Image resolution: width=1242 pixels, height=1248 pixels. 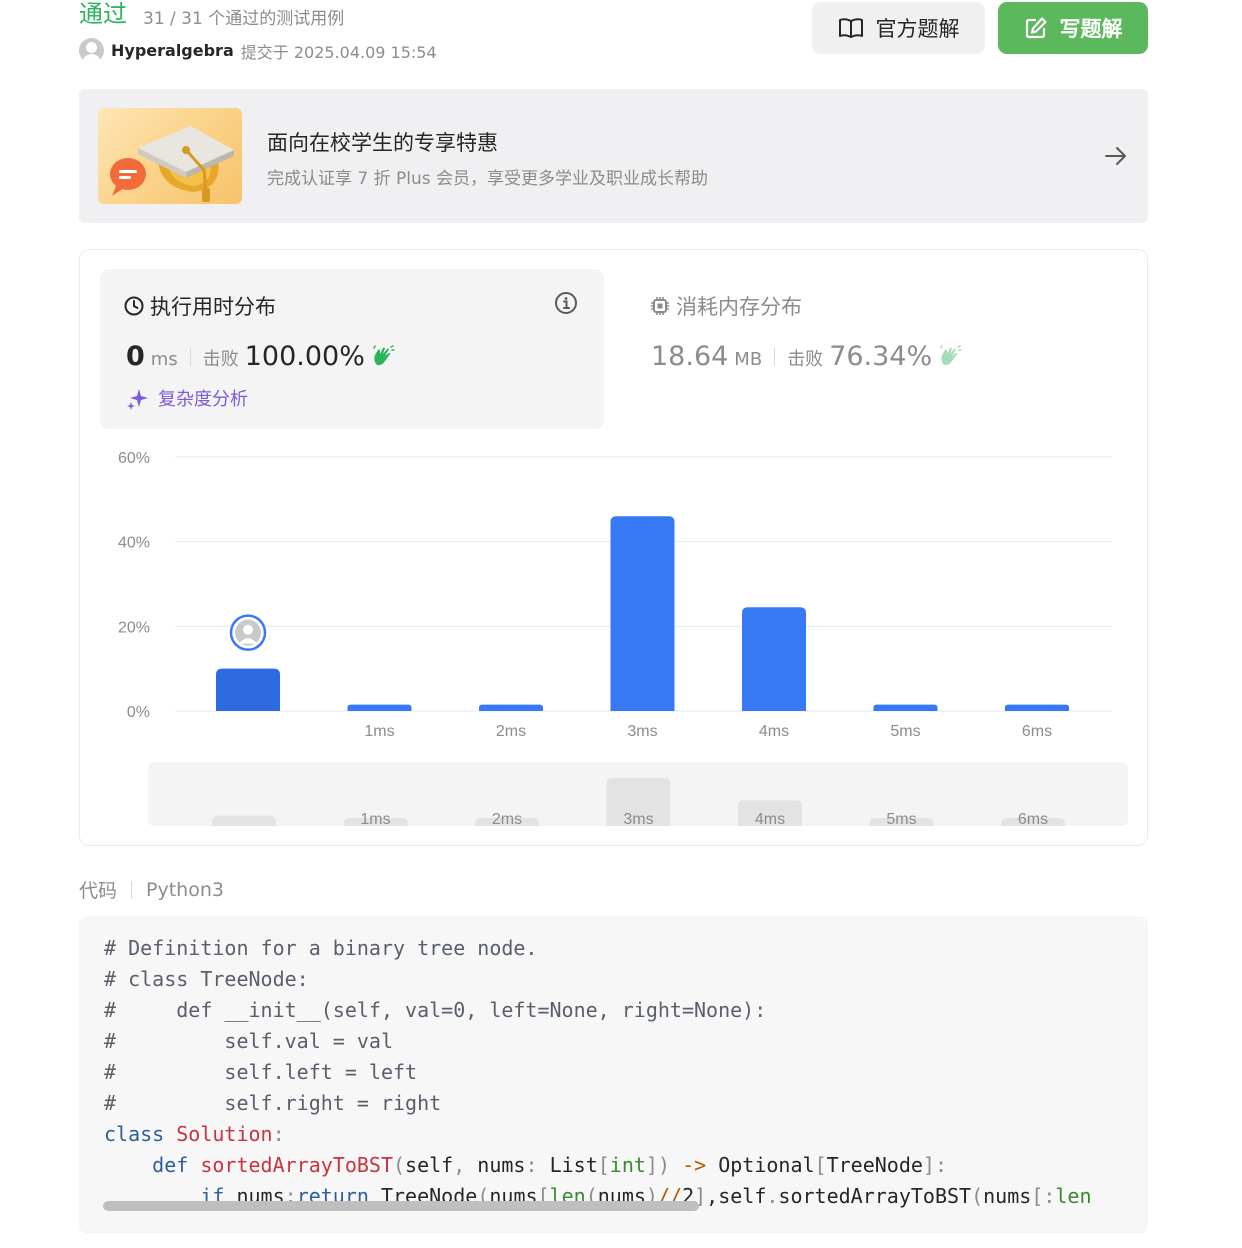 I want to click on official-solution-button: 官方题解, so click(x=898, y=28).